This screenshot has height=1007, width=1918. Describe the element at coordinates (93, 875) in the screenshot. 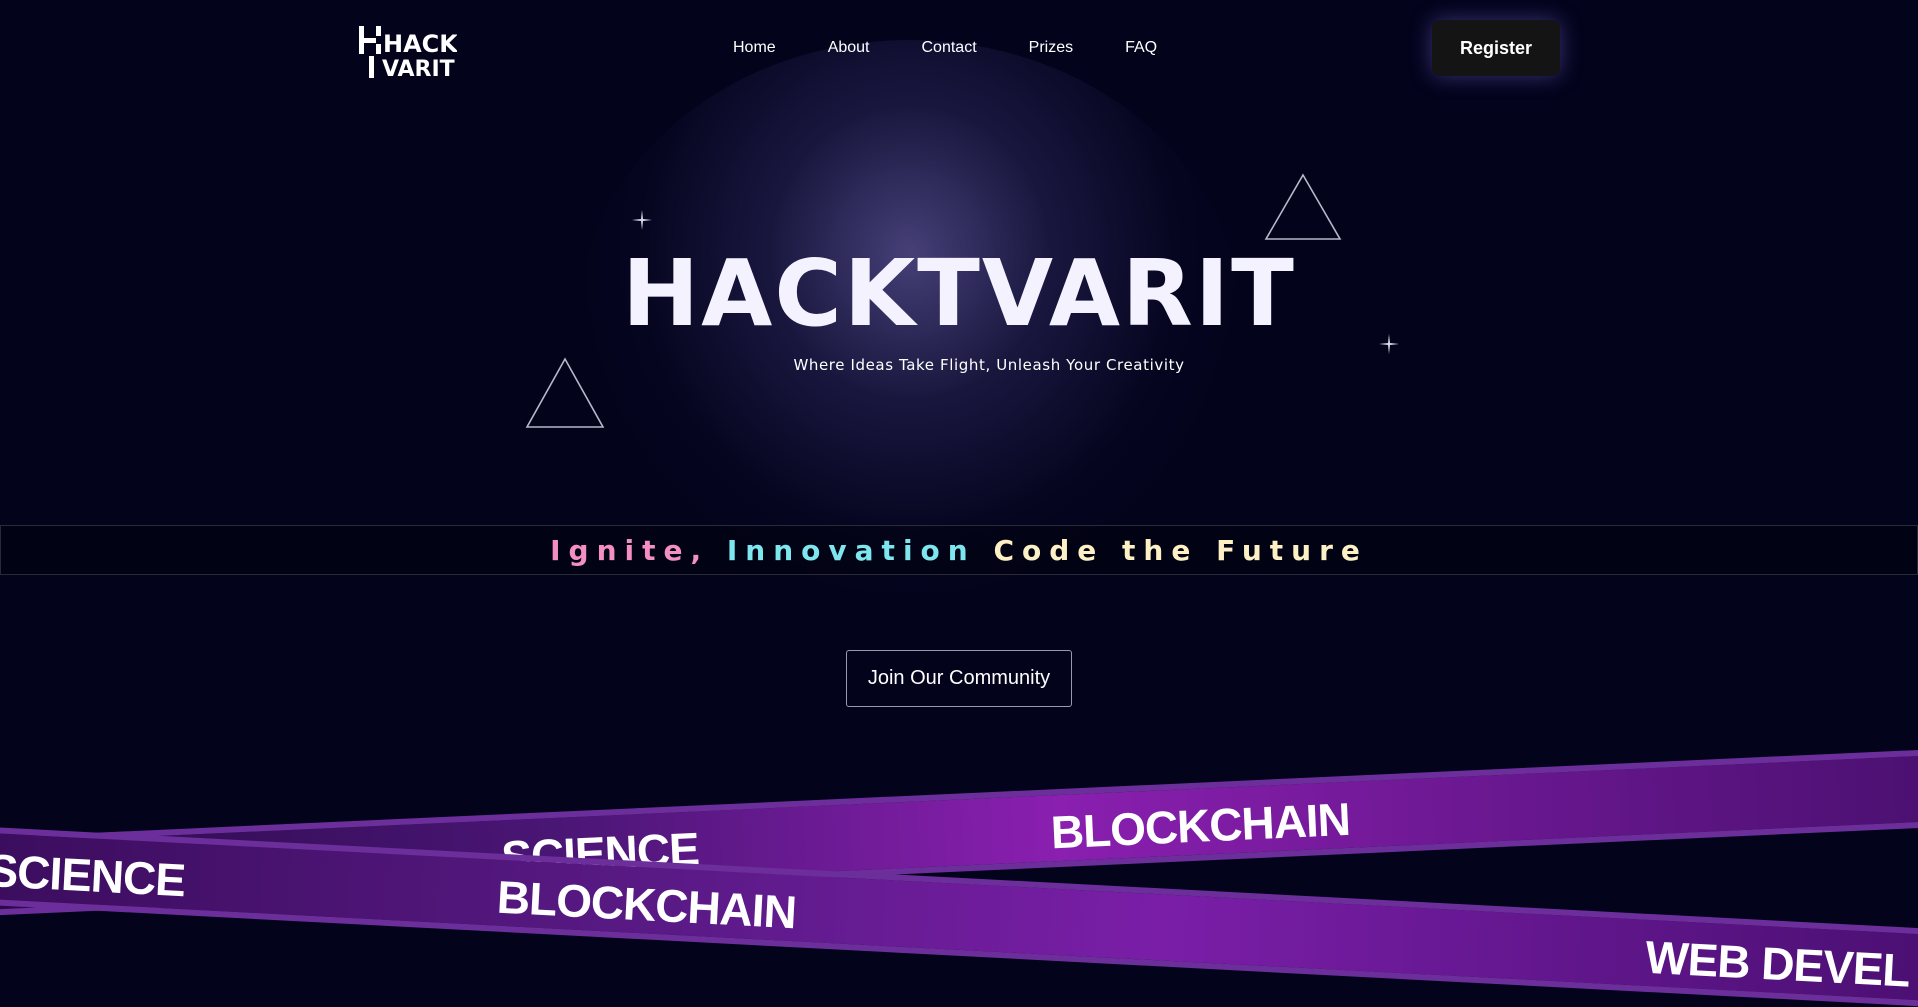

I see `ribbon-word: SCIENCE` at that location.